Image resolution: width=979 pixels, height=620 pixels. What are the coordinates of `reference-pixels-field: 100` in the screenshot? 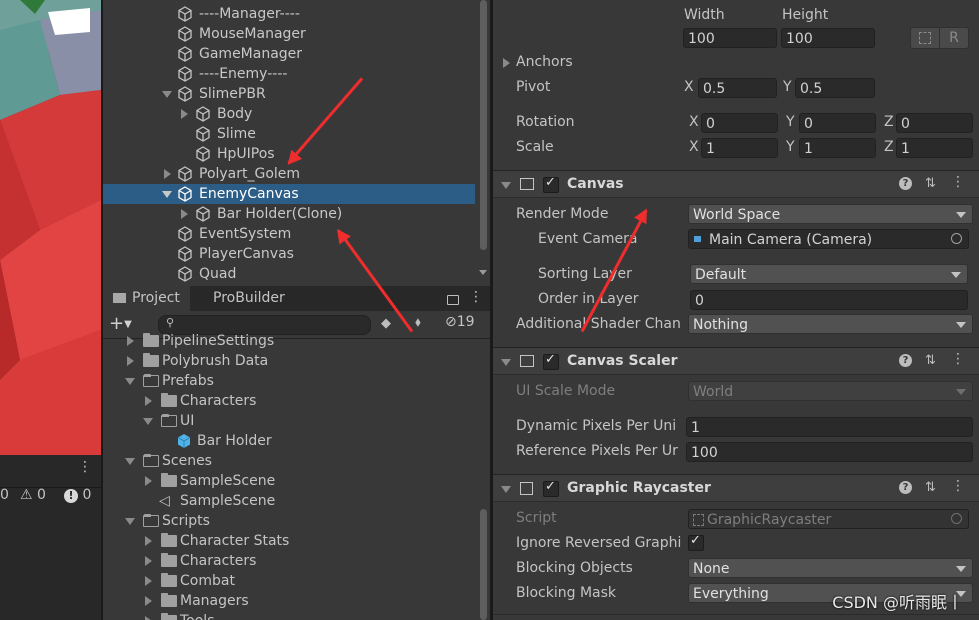 It's located at (829, 452).